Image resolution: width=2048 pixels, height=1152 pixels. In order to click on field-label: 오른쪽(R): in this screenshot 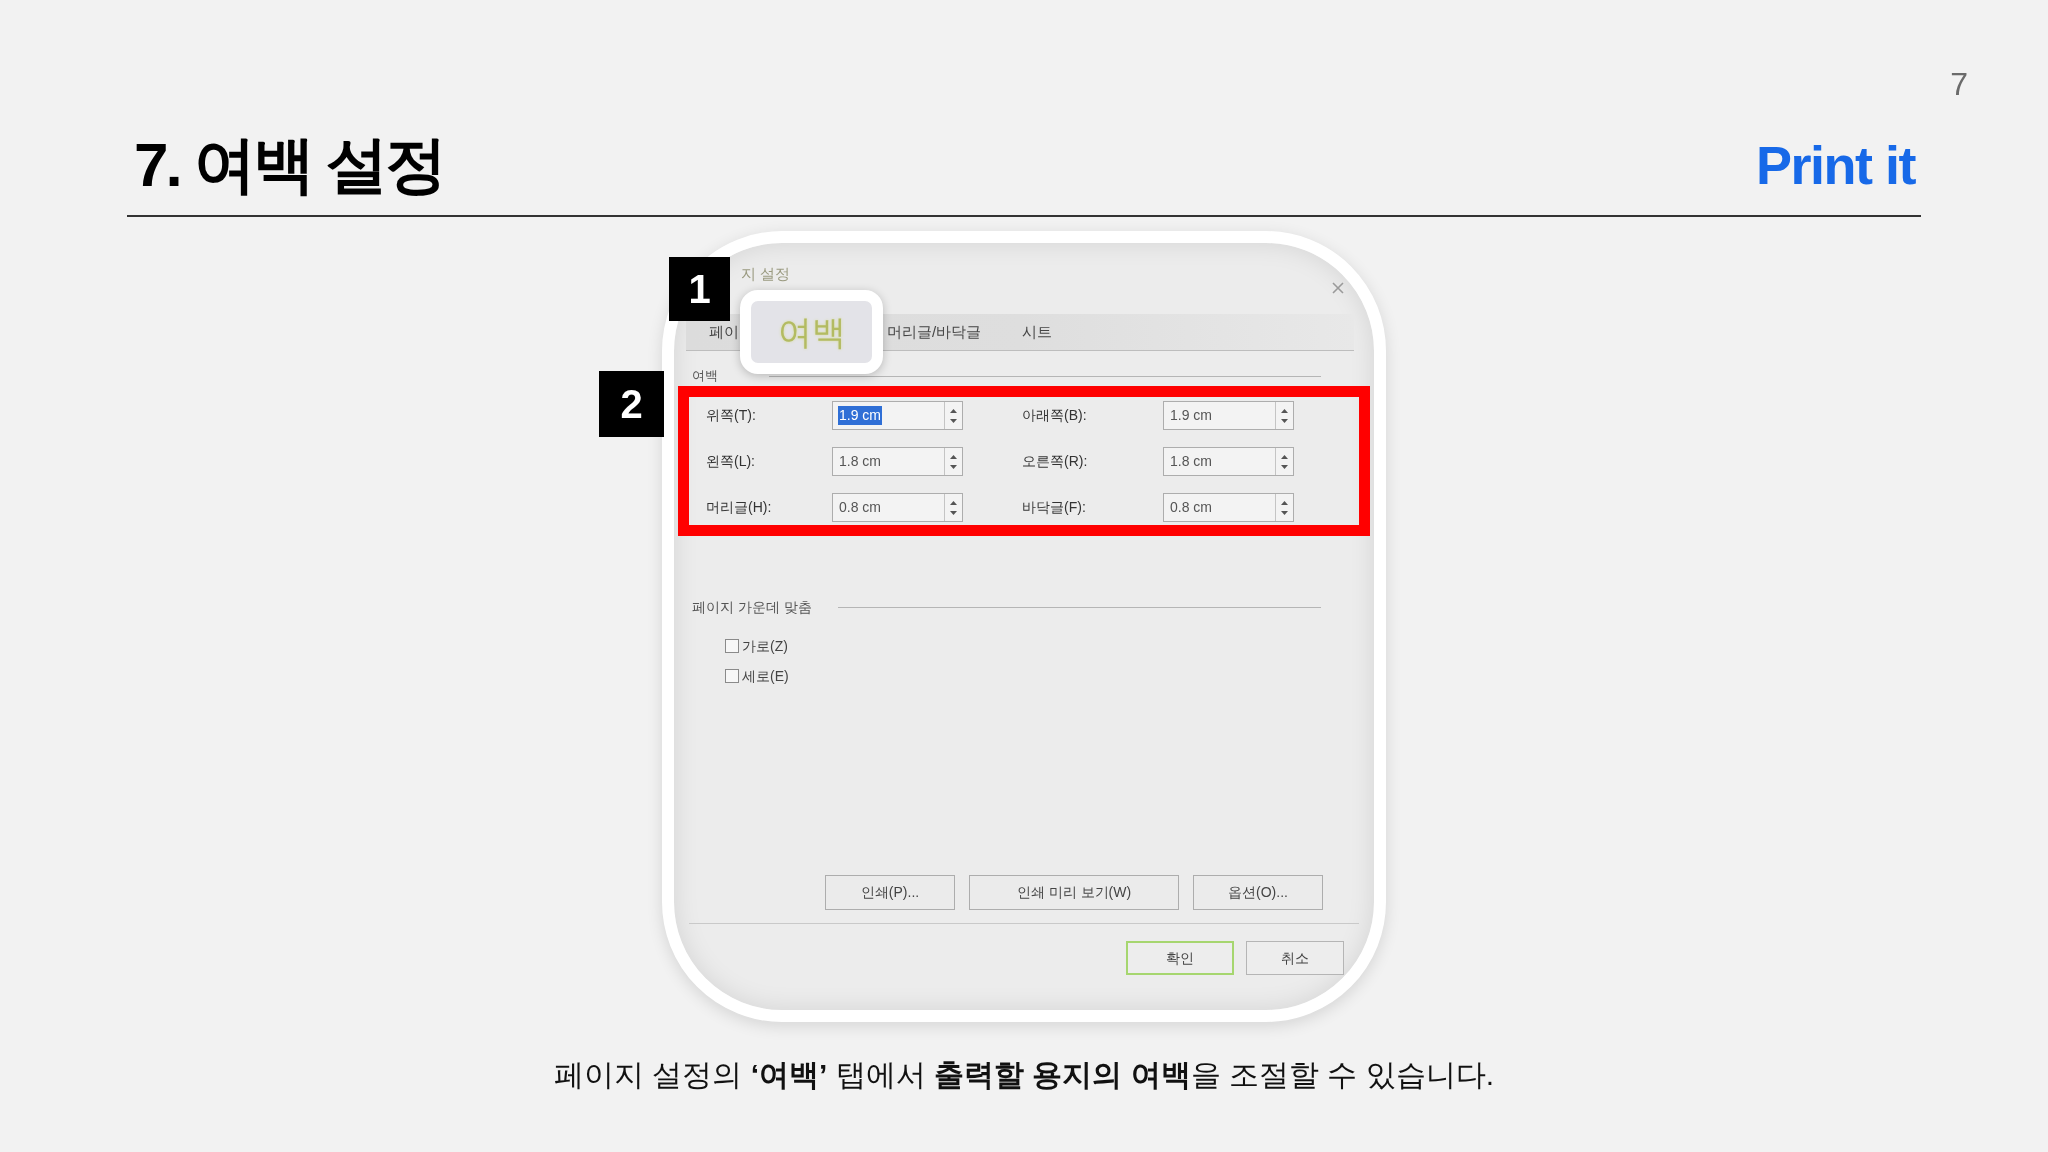, I will do `click(1055, 461)`.